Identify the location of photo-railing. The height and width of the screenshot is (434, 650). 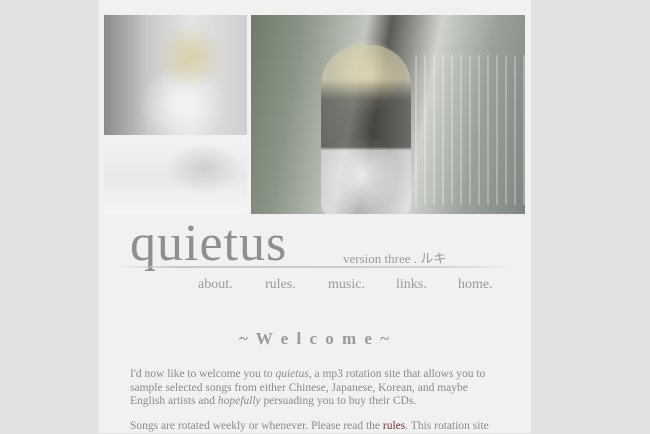
(470, 130).